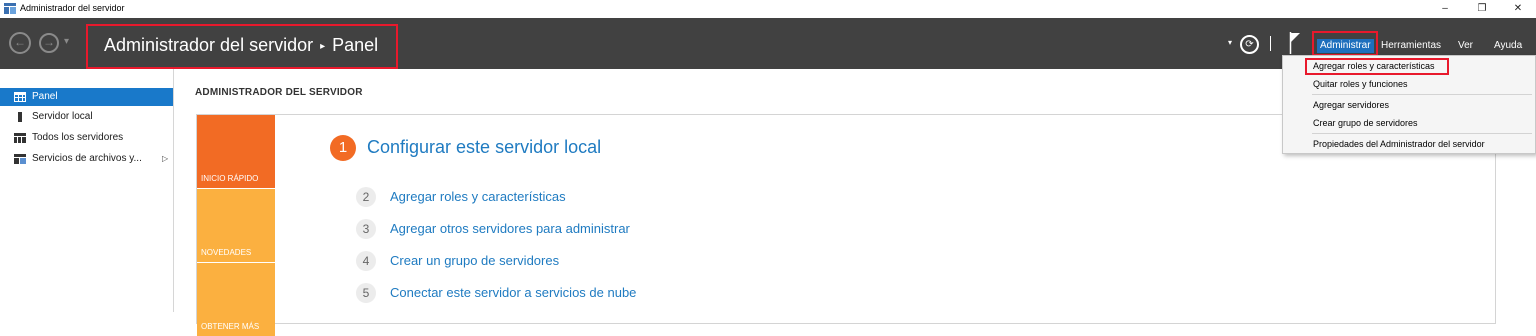 The width and height of the screenshot is (1536, 336). What do you see at coordinates (1365, 123) in the screenshot?
I see `menu-item-crear-grupo: Crear grupo de servidores` at bounding box center [1365, 123].